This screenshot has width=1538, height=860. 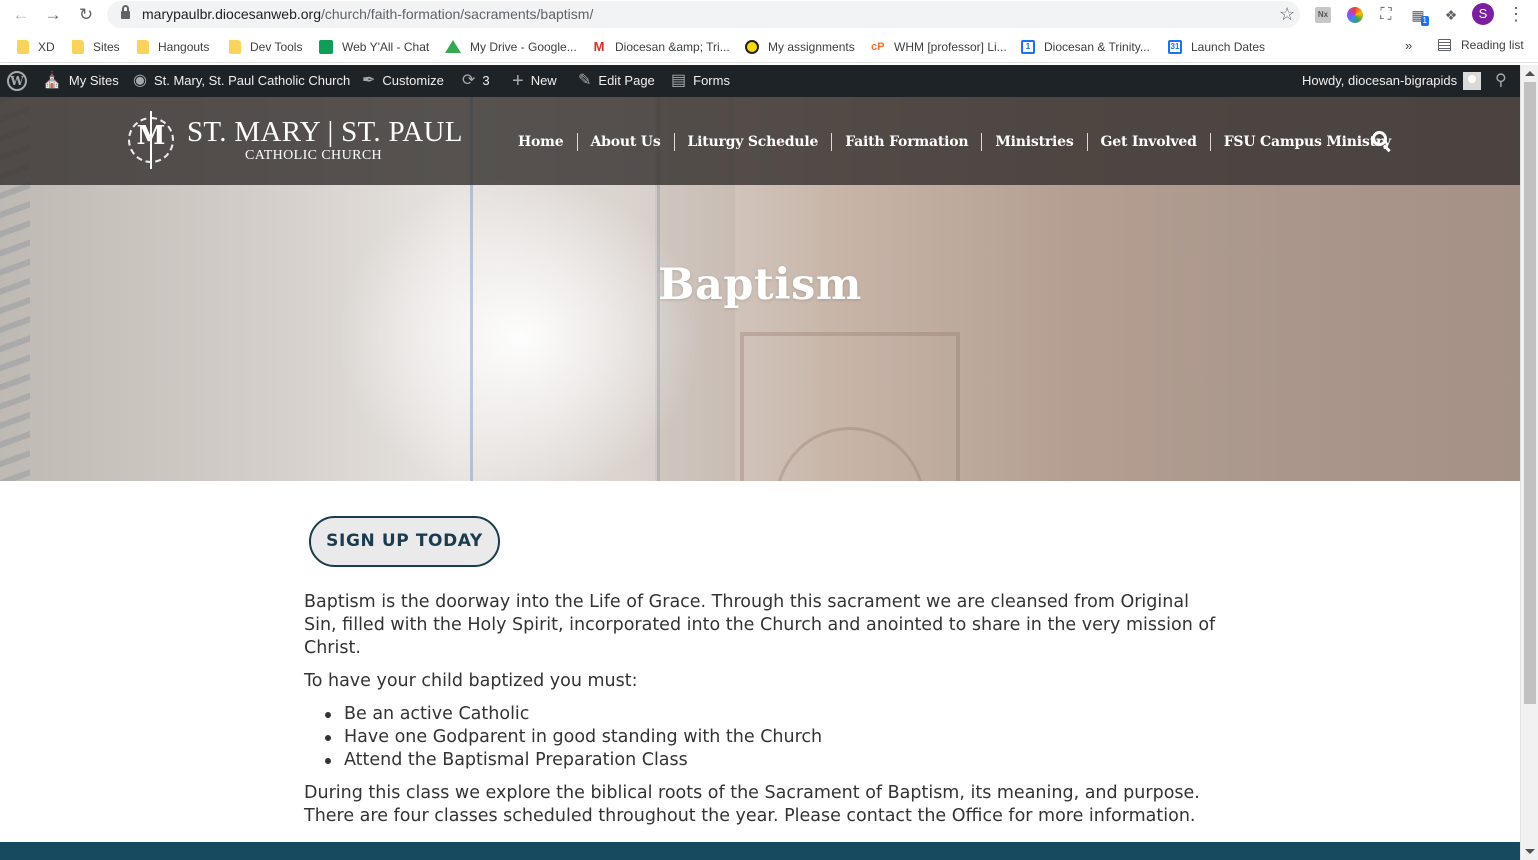 I want to click on paintbrush-icon: ✒, so click(x=369, y=80).